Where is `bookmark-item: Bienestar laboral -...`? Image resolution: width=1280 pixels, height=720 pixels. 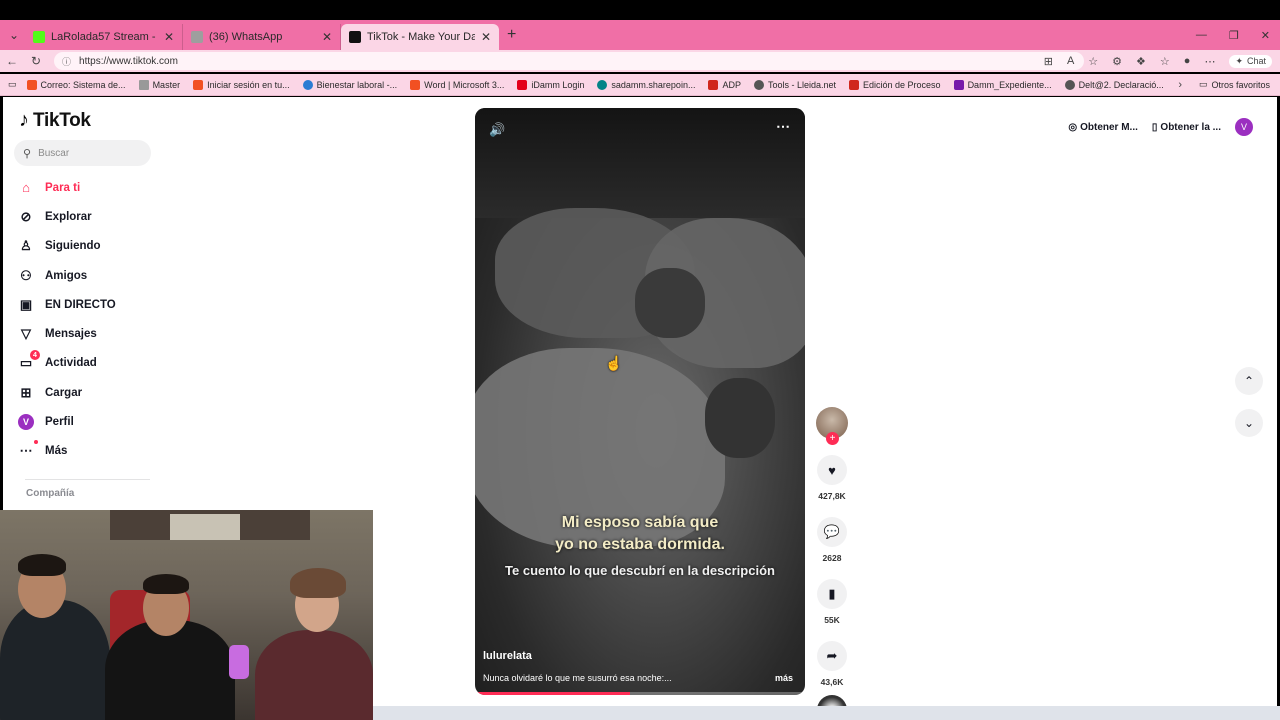
bookmark-item: Bienestar laboral -... is located at coordinates (349, 84).